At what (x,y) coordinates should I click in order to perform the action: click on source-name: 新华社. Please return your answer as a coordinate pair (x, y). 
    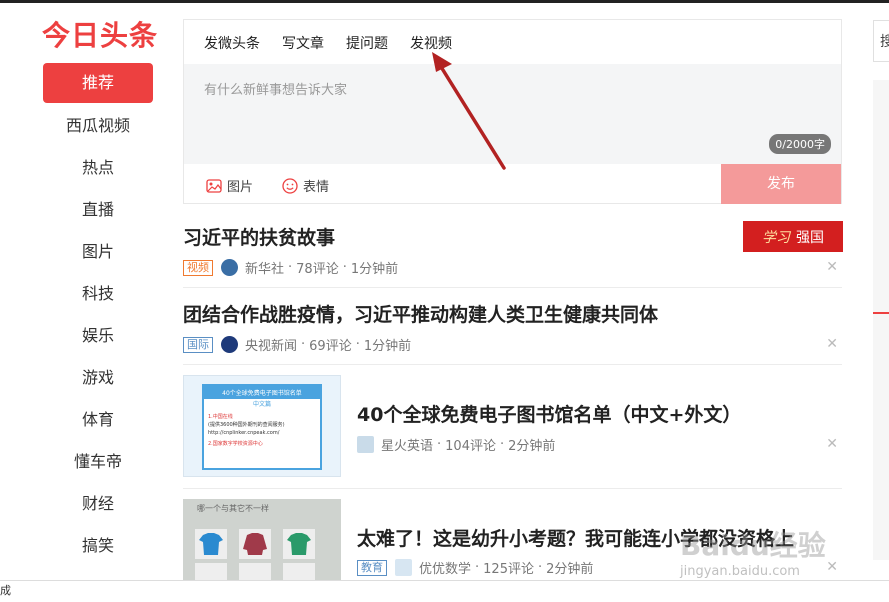
    Looking at the image, I should click on (264, 267).